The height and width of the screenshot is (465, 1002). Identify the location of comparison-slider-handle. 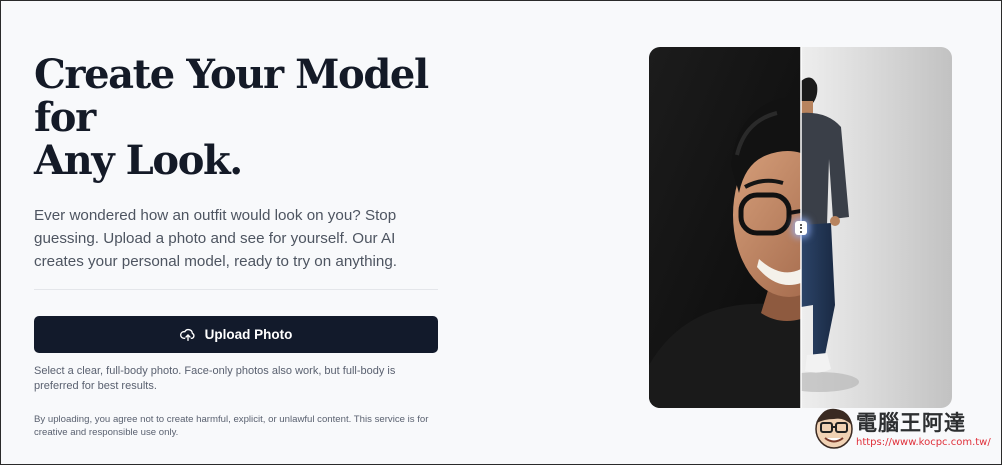
(801, 228).